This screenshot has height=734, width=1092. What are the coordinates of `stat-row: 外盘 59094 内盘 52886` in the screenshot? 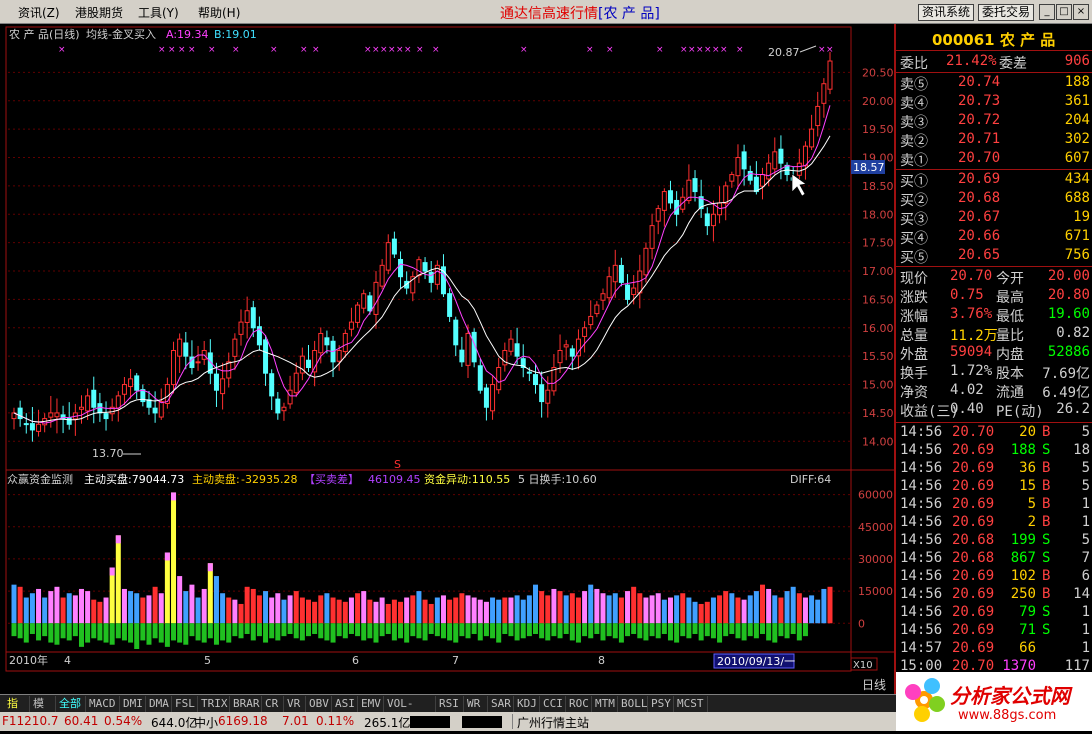 It's located at (994, 353).